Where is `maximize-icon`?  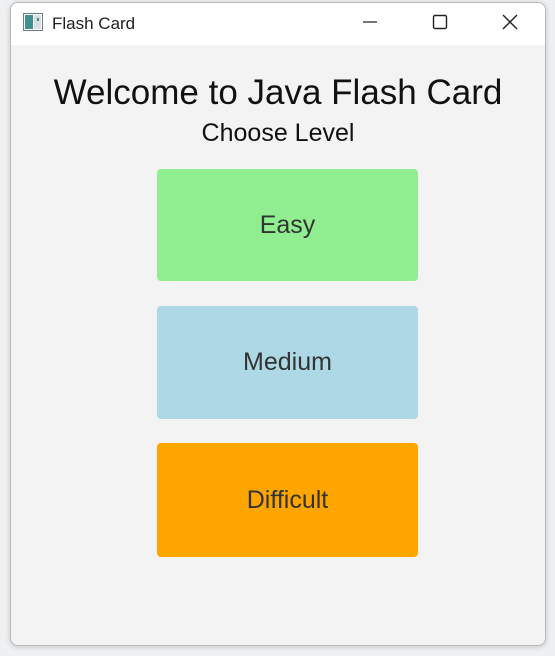
maximize-icon is located at coordinates (440, 24).